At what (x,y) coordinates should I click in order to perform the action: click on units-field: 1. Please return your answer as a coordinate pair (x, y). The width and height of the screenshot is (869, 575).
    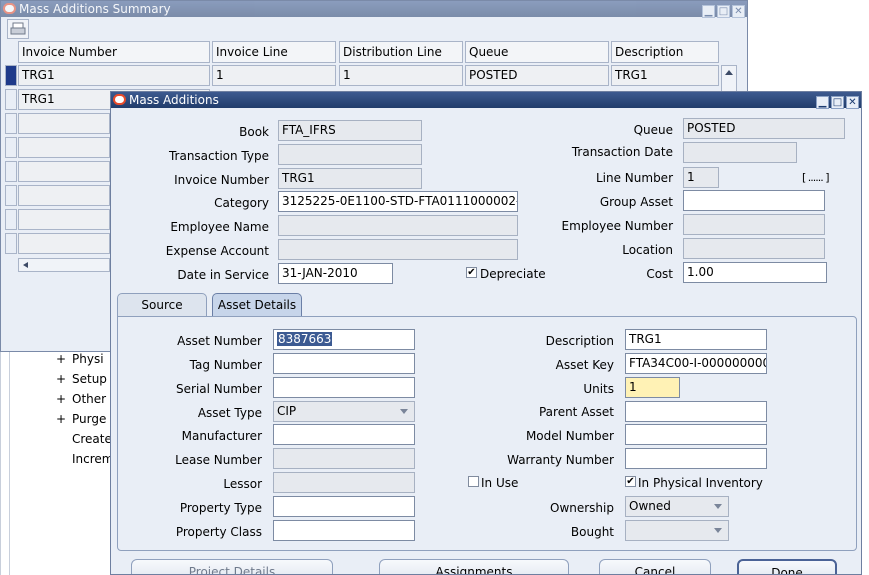
    Looking at the image, I should click on (652, 387).